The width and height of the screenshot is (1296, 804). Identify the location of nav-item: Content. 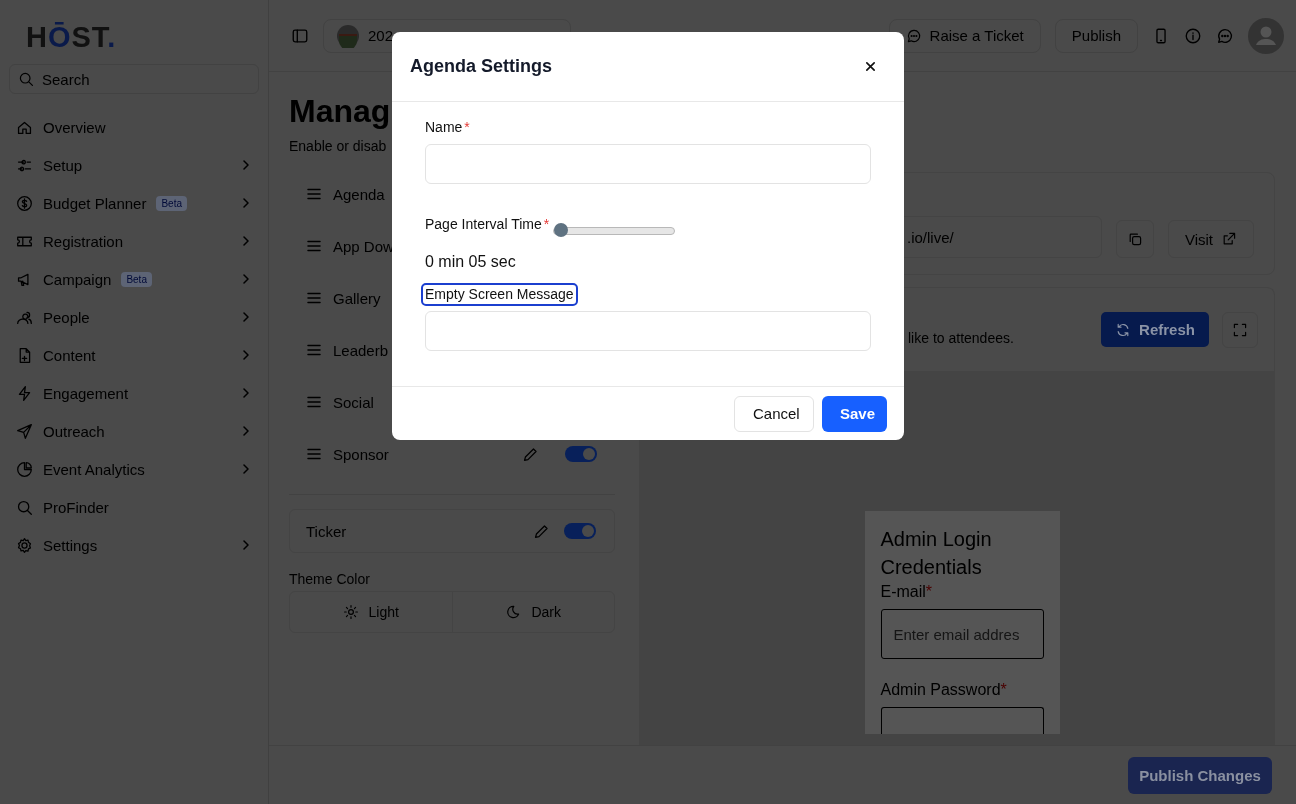
(134, 355).